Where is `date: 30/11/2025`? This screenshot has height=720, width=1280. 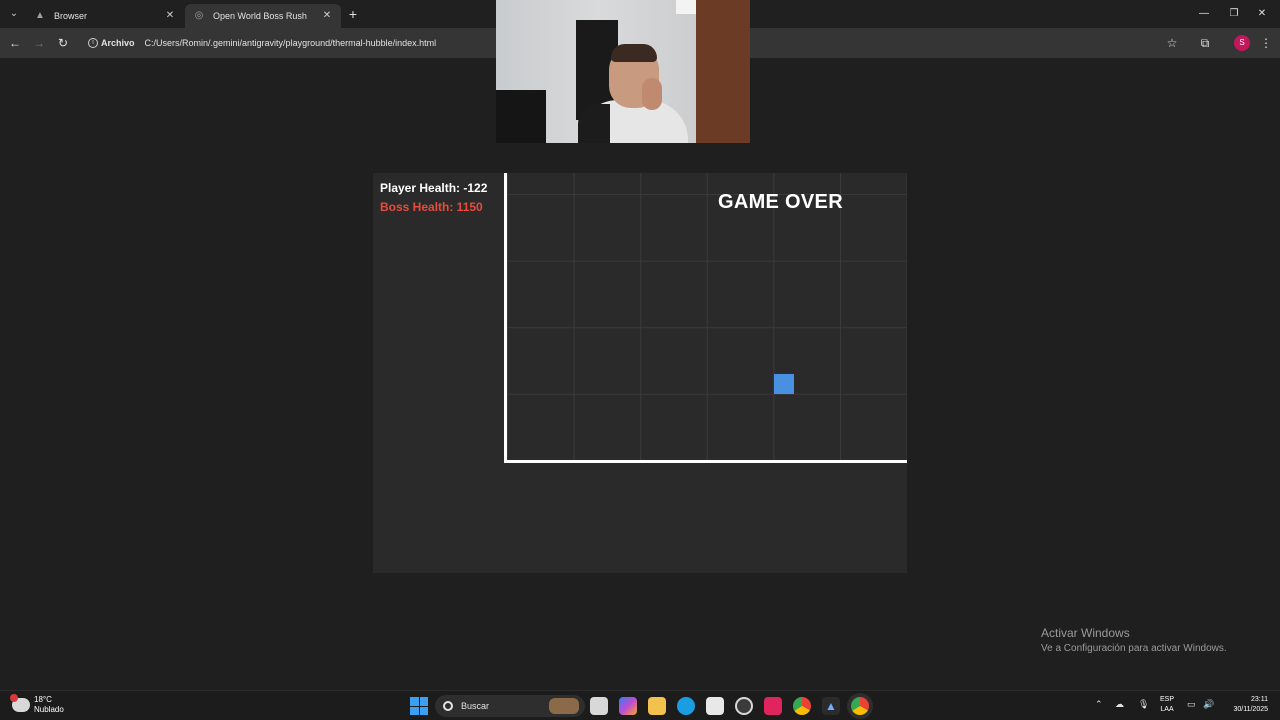
date: 30/11/2025 is located at coordinates (1250, 709).